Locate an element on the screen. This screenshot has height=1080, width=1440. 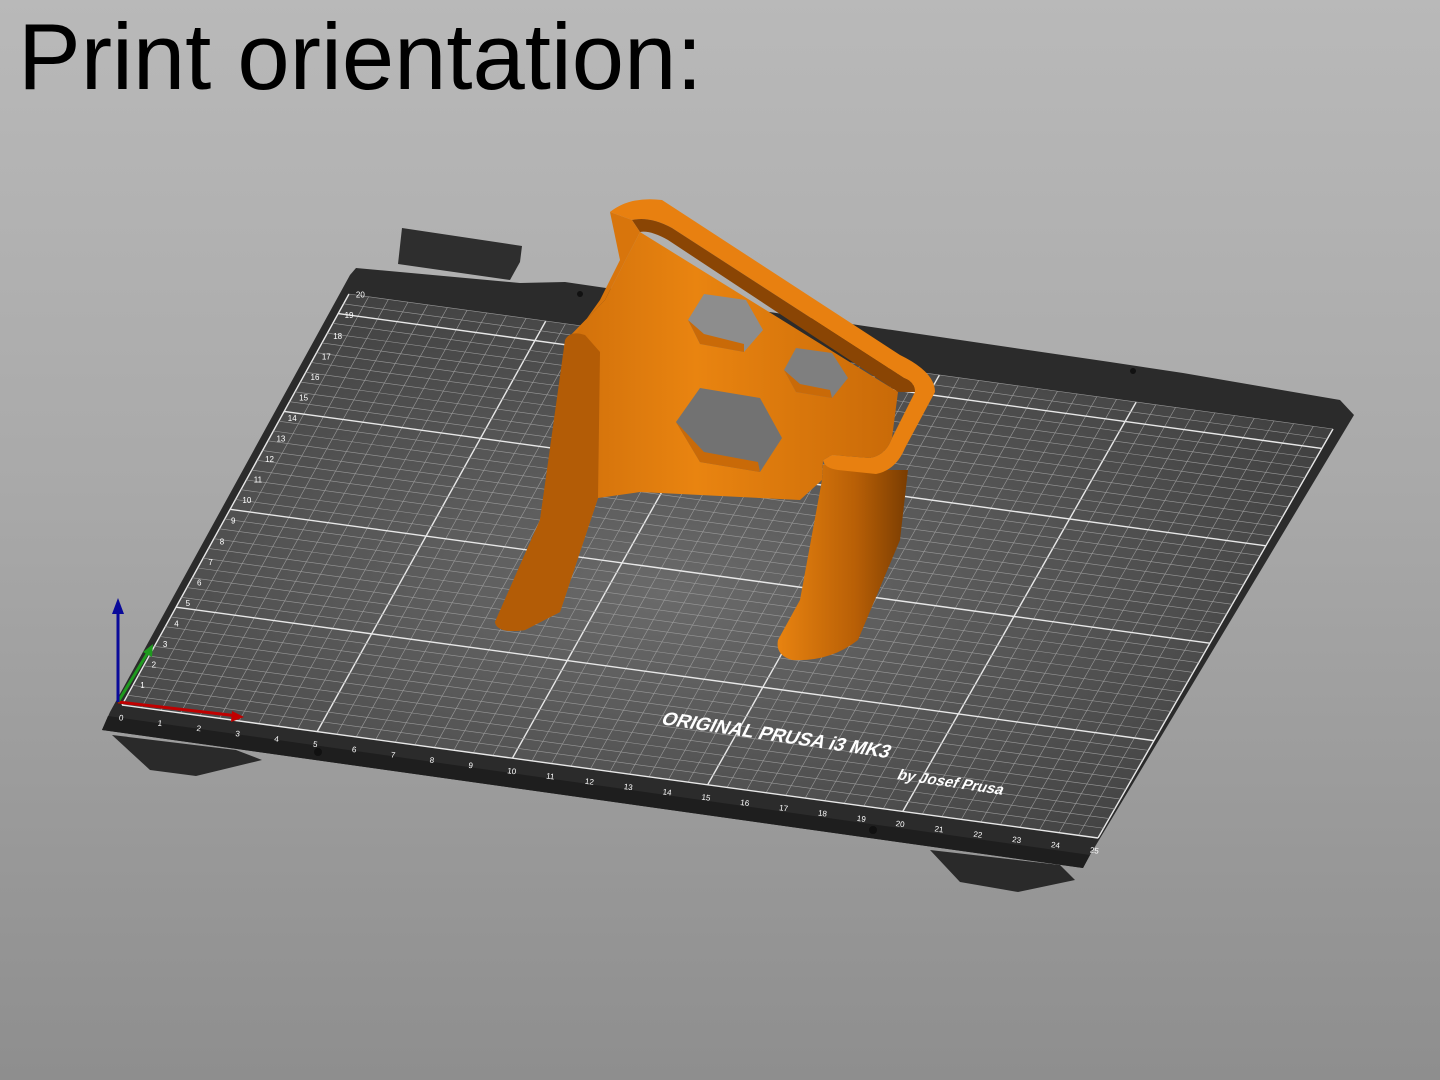
x-tick-label: 12 is located at coordinates (589, 782).